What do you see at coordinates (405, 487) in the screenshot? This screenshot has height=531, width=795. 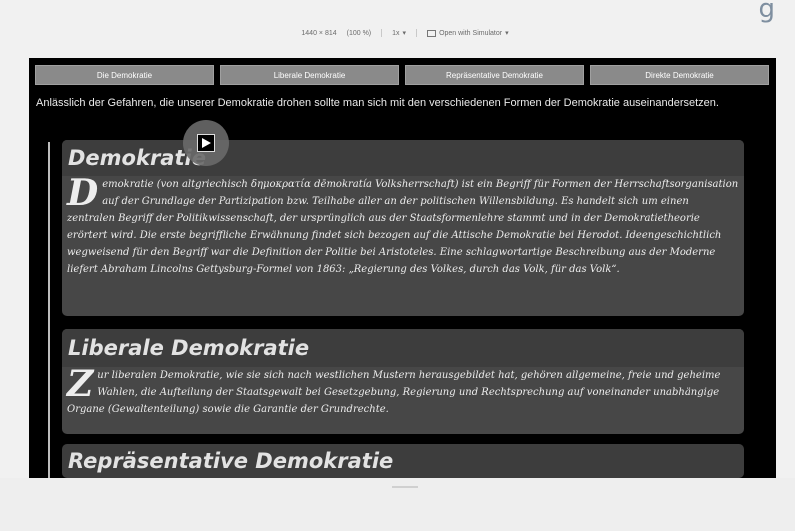 I see `resize-handle` at bounding box center [405, 487].